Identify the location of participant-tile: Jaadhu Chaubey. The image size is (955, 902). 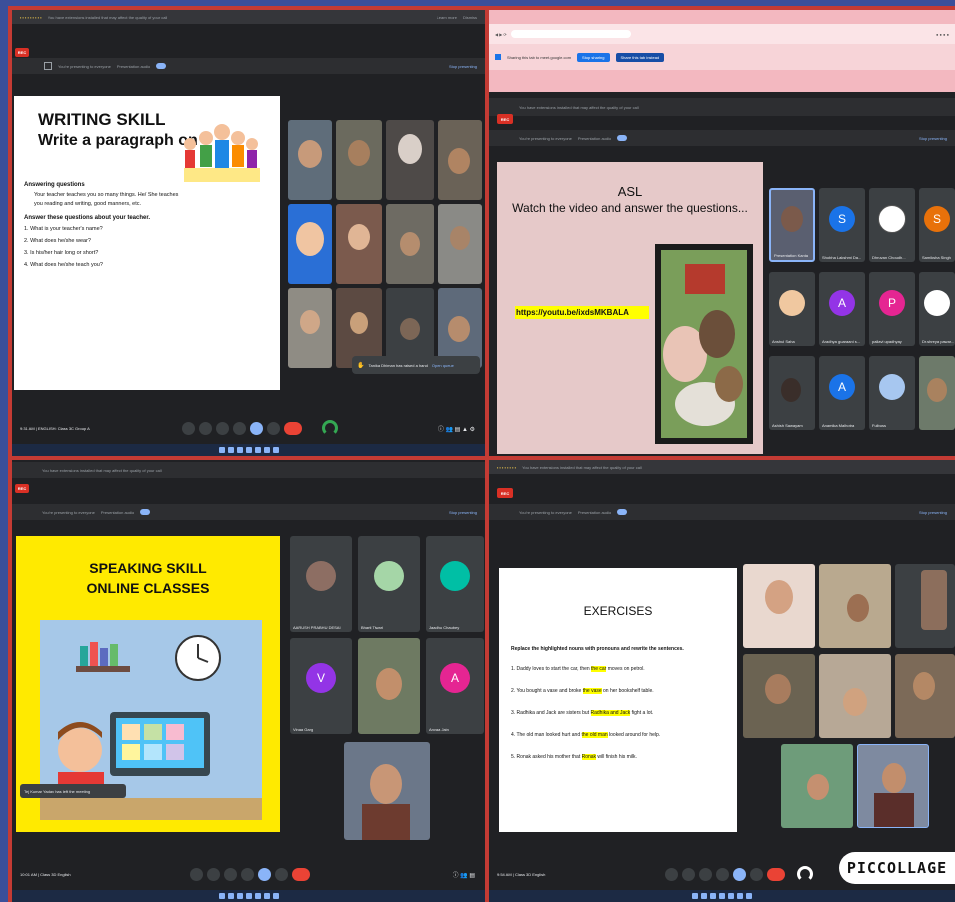
(455, 584).